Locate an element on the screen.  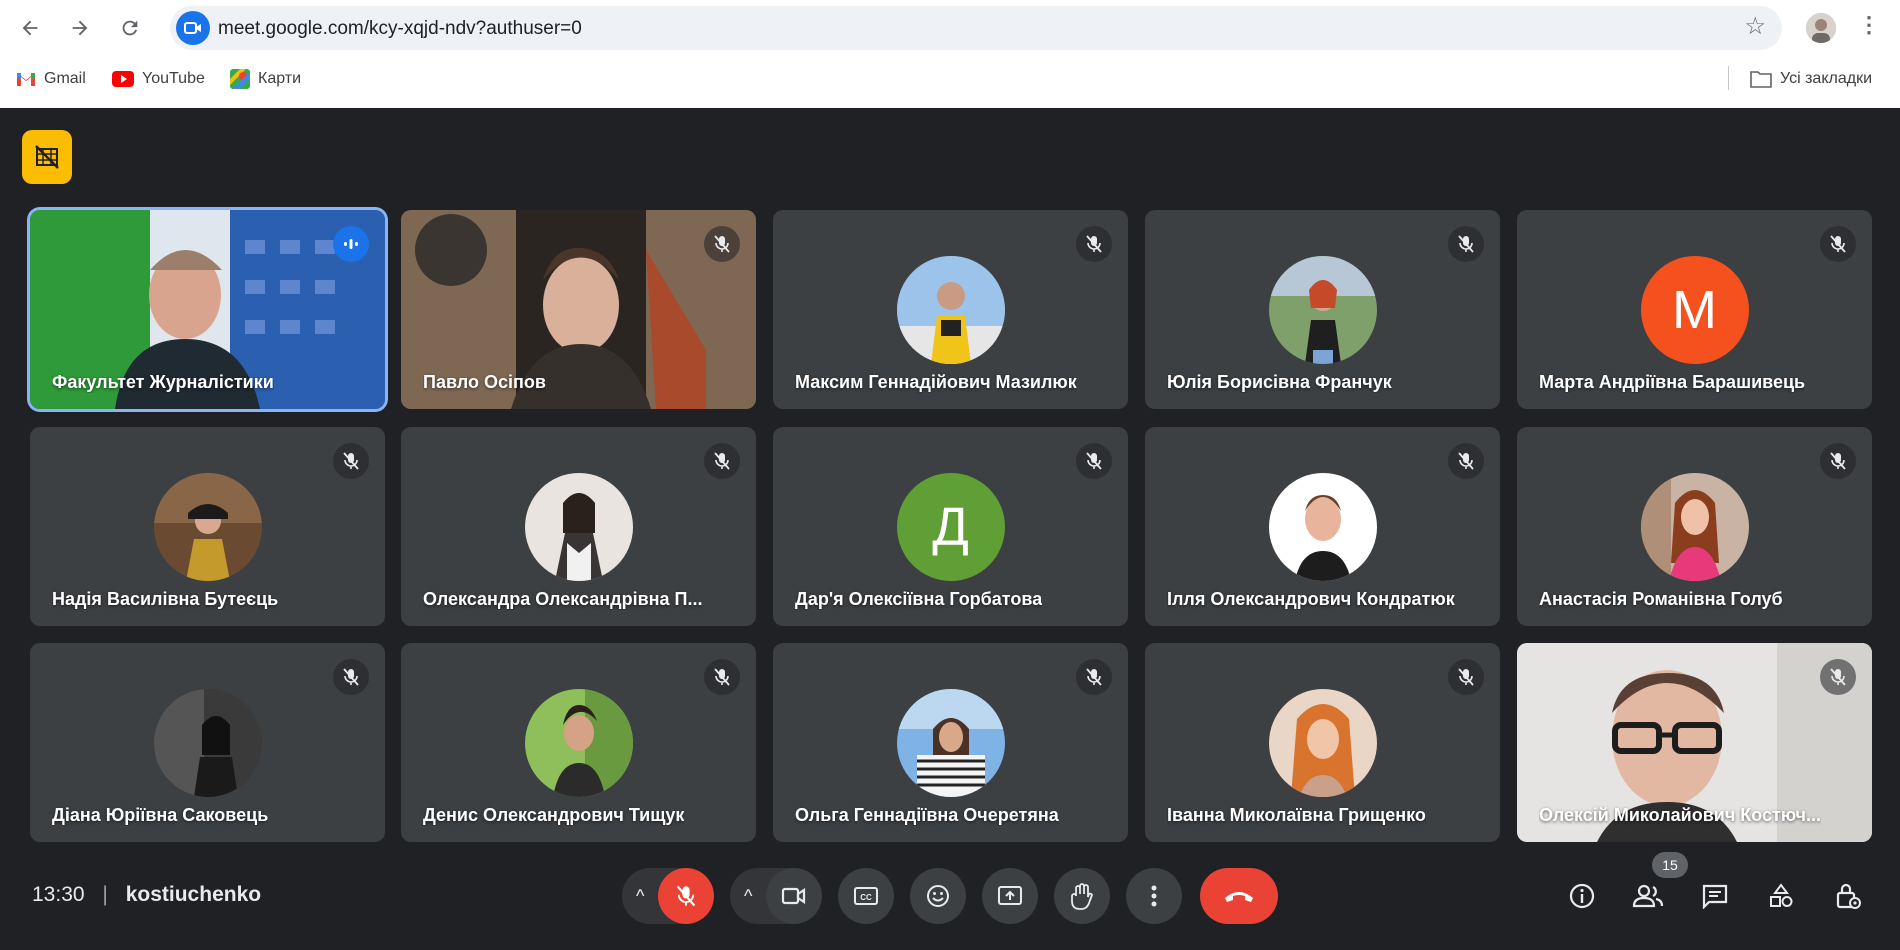
bookmark-maps: Карти is located at coordinates (265, 79).